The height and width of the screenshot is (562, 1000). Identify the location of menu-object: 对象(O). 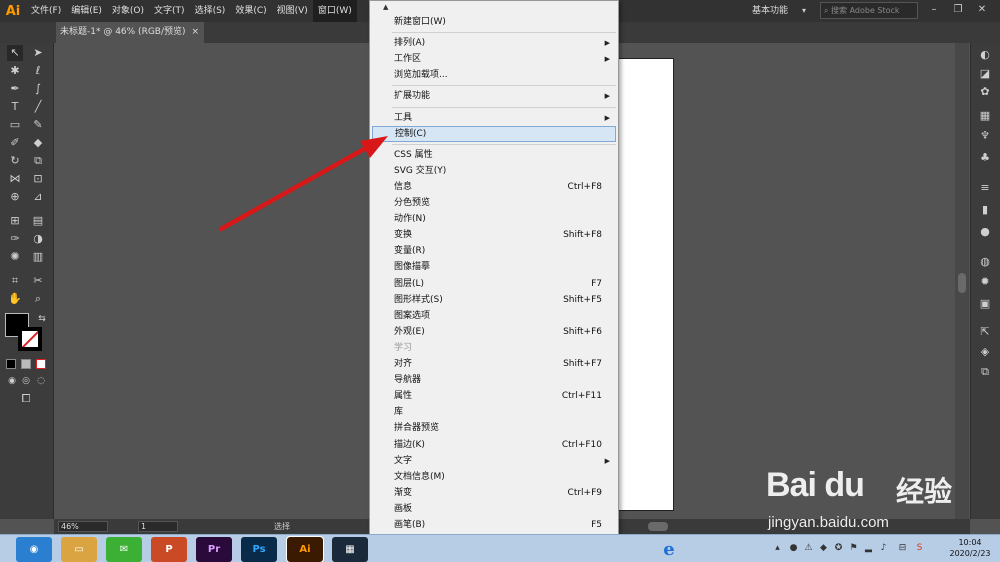
(128, 11).